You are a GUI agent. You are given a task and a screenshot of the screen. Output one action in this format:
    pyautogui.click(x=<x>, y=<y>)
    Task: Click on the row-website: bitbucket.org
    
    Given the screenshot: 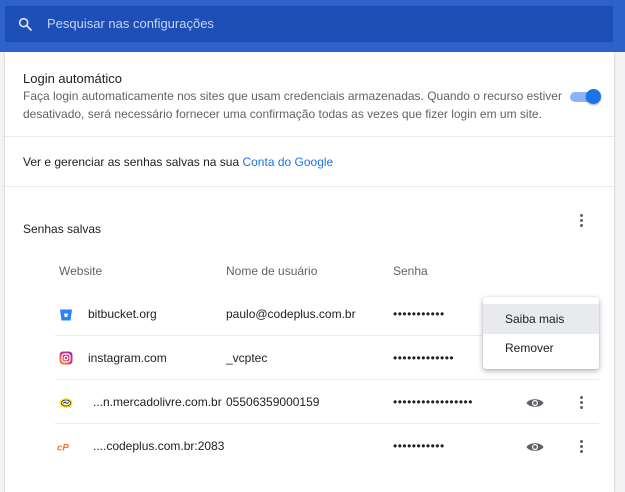 What is the action you would take?
    pyautogui.click(x=122, y=314)
    